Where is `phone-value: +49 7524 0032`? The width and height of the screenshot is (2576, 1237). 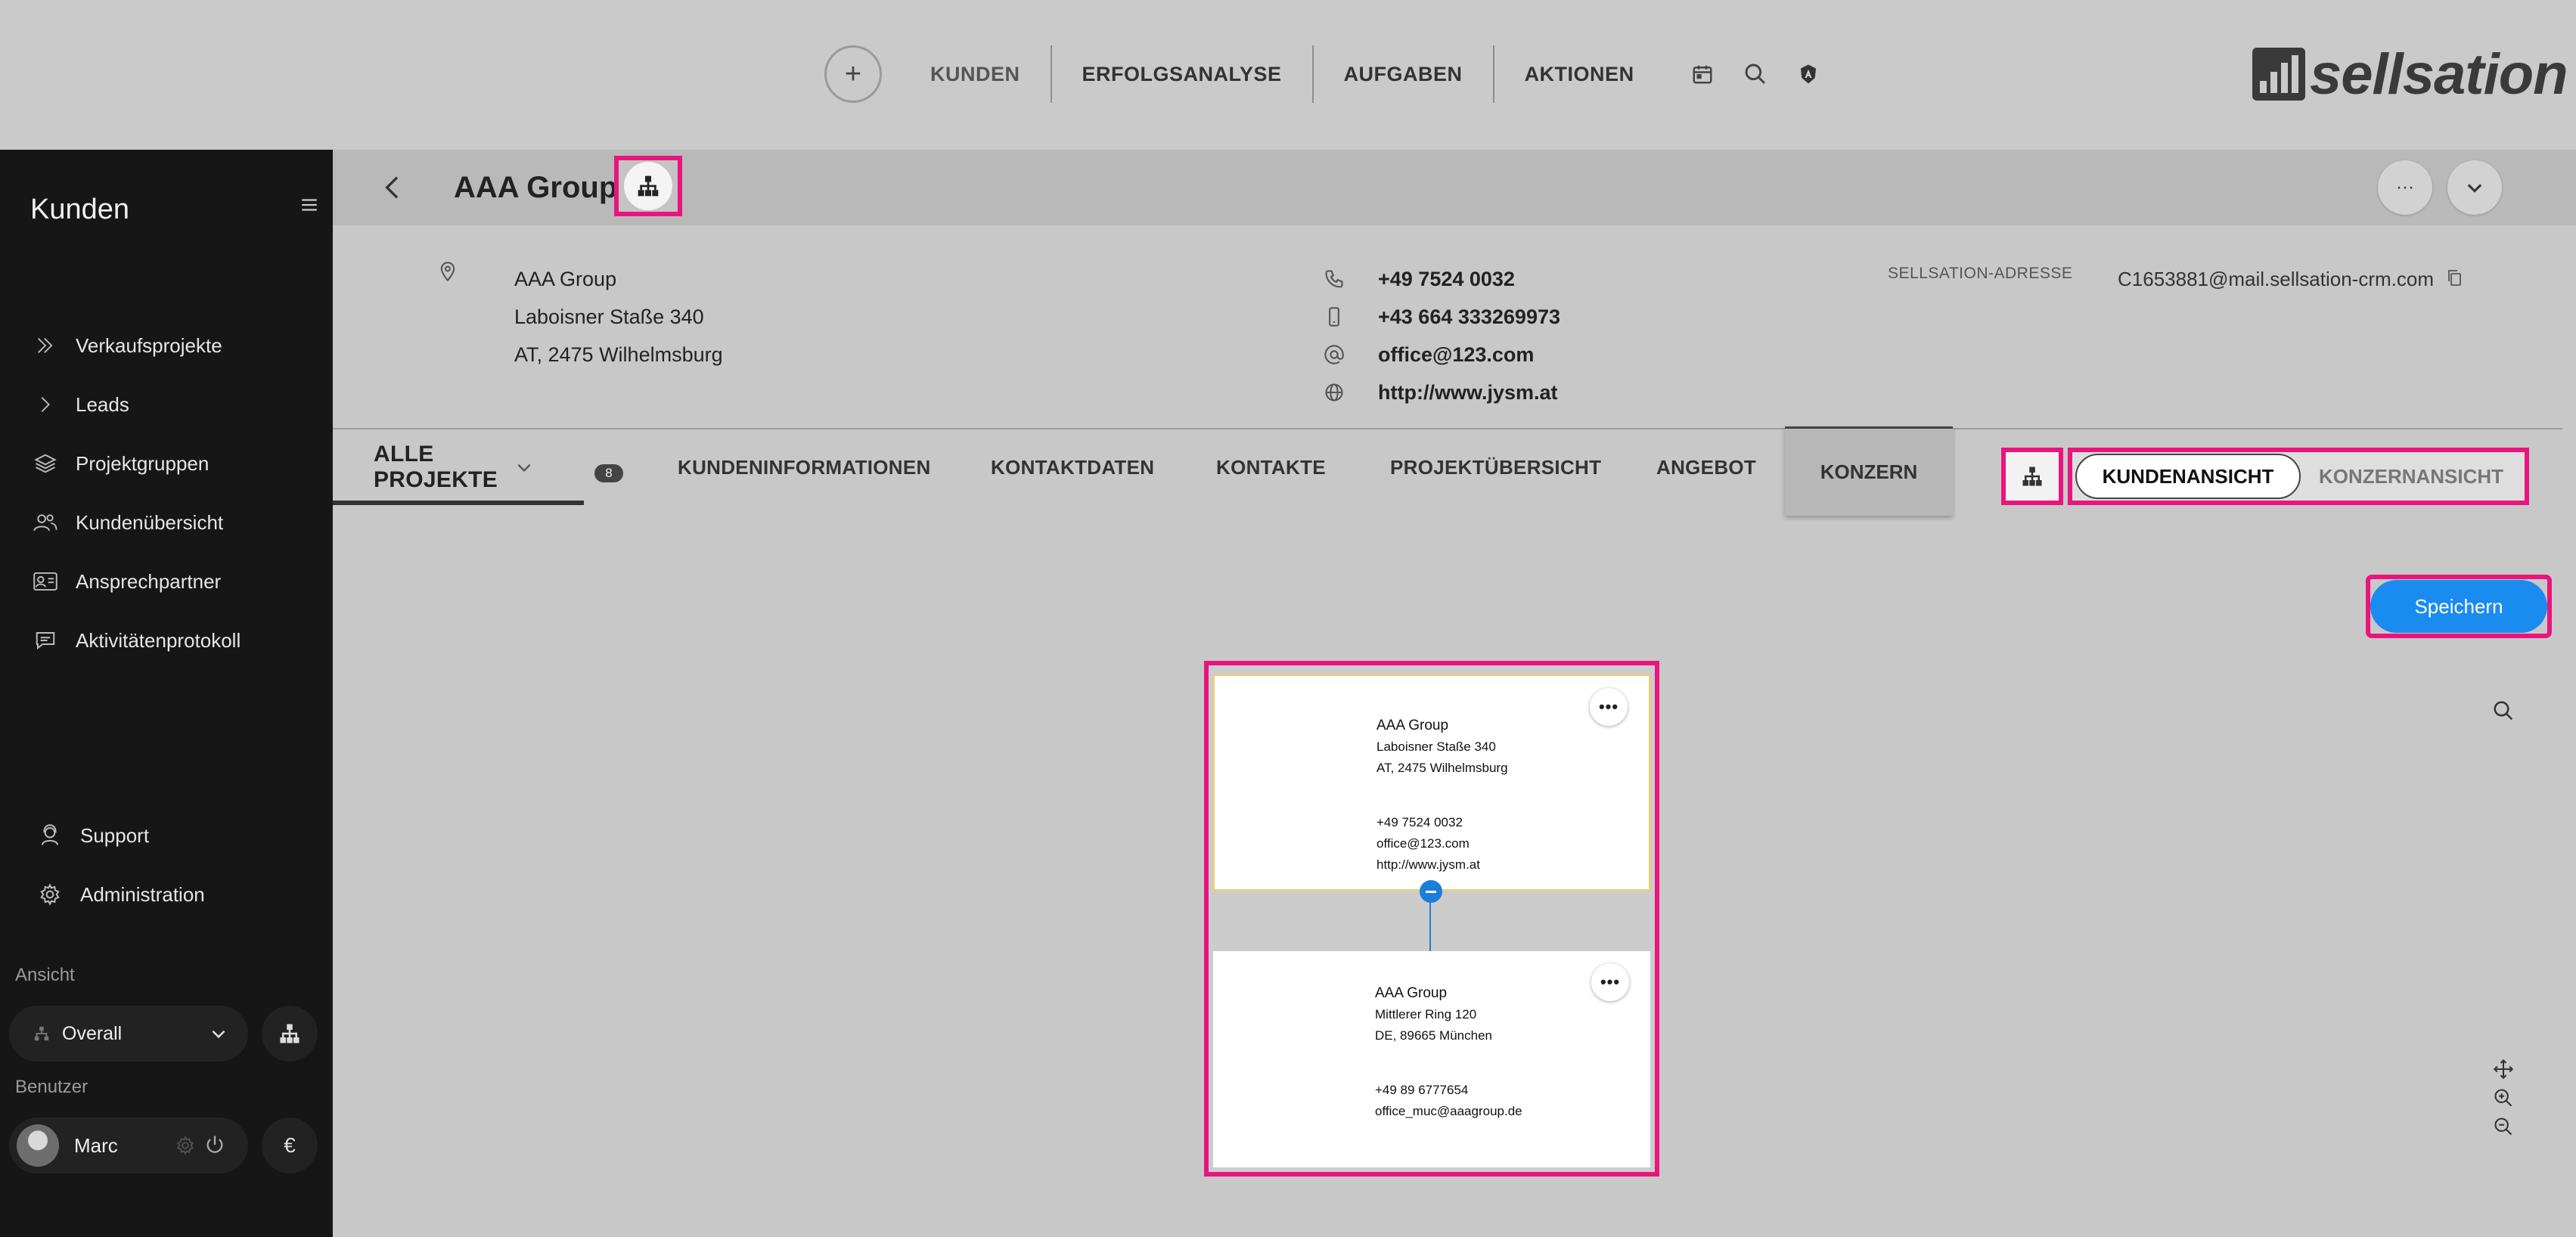 phone-value: +49 7524 0032 is located at coordinates (1469, 279).